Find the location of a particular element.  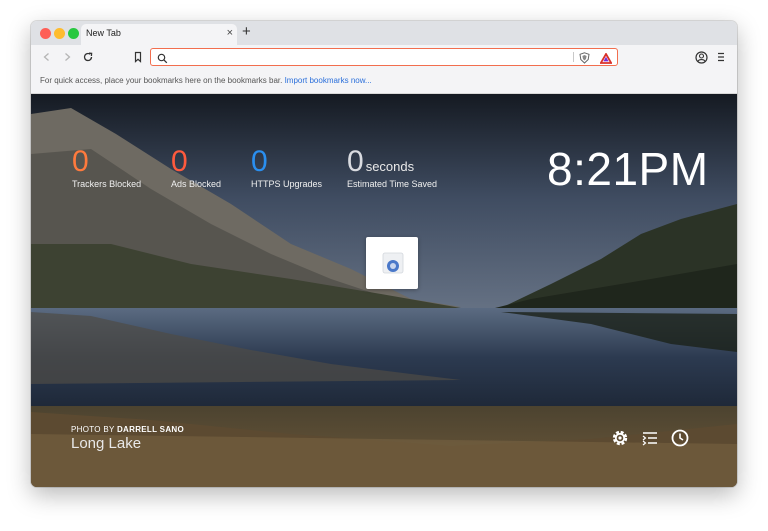

stat-trackers-blocked: 0 Trackers Blocked is located at coordinates (107, 167).